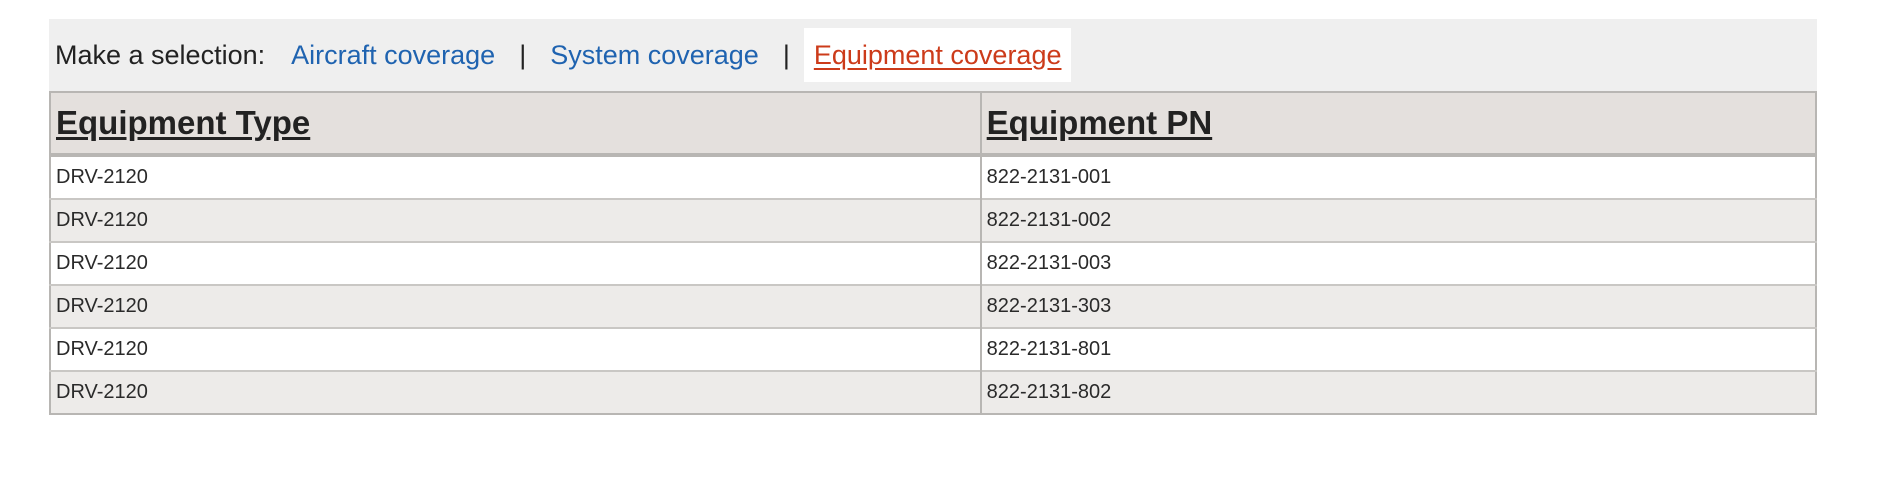 This screenshot has width=1902, height=485. I want to click on table-row: DRV-2120 822-2131-002, so click(933, 220).